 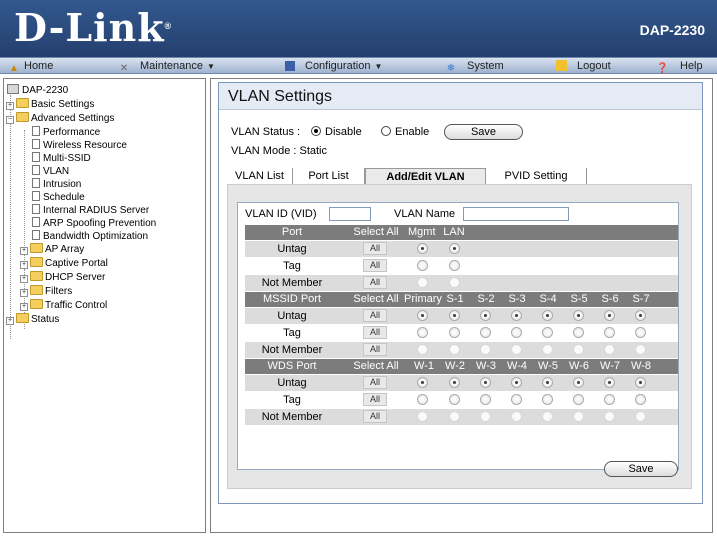 What do you see at coordinates (32, 319) in the screenshot?
I see `tree-status: + Status` at bounding box center [32, 319].